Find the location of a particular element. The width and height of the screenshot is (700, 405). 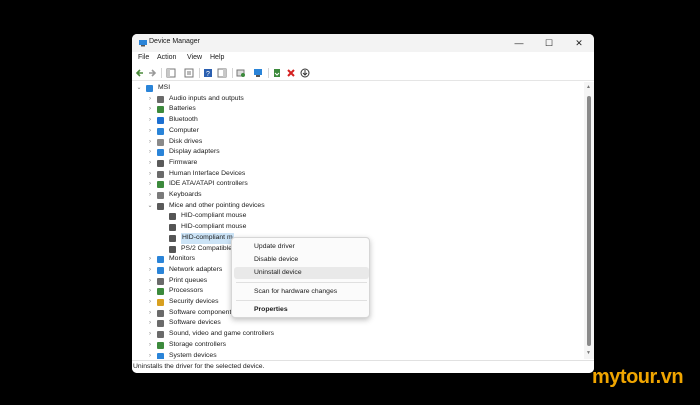

tree-item-label: Audio inputs and outputs is located at coordinates (206, 98).